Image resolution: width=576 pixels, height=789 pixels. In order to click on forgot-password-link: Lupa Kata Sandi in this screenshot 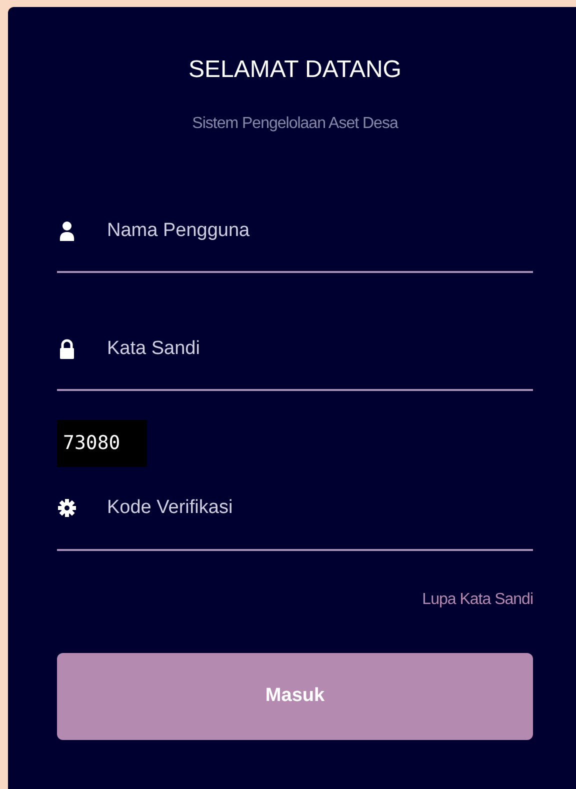, I will do `click(477, 600)`.